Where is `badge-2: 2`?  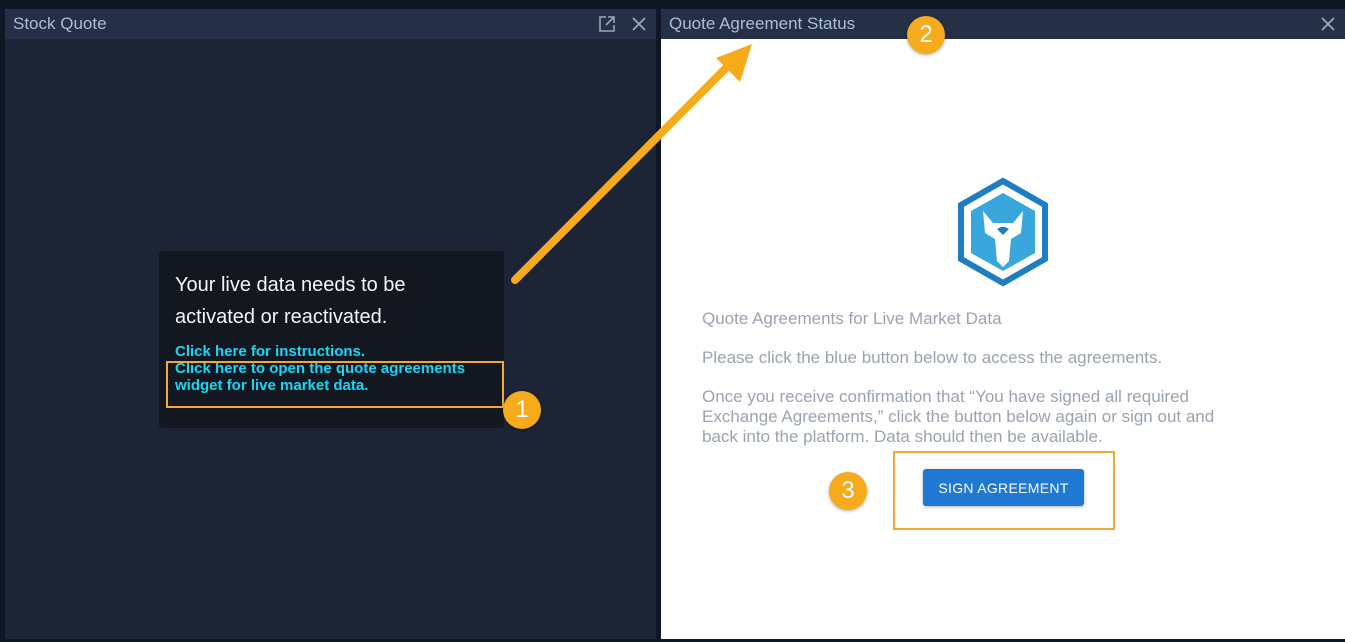
badge-2: 2 is located at coordinates (926, 35).